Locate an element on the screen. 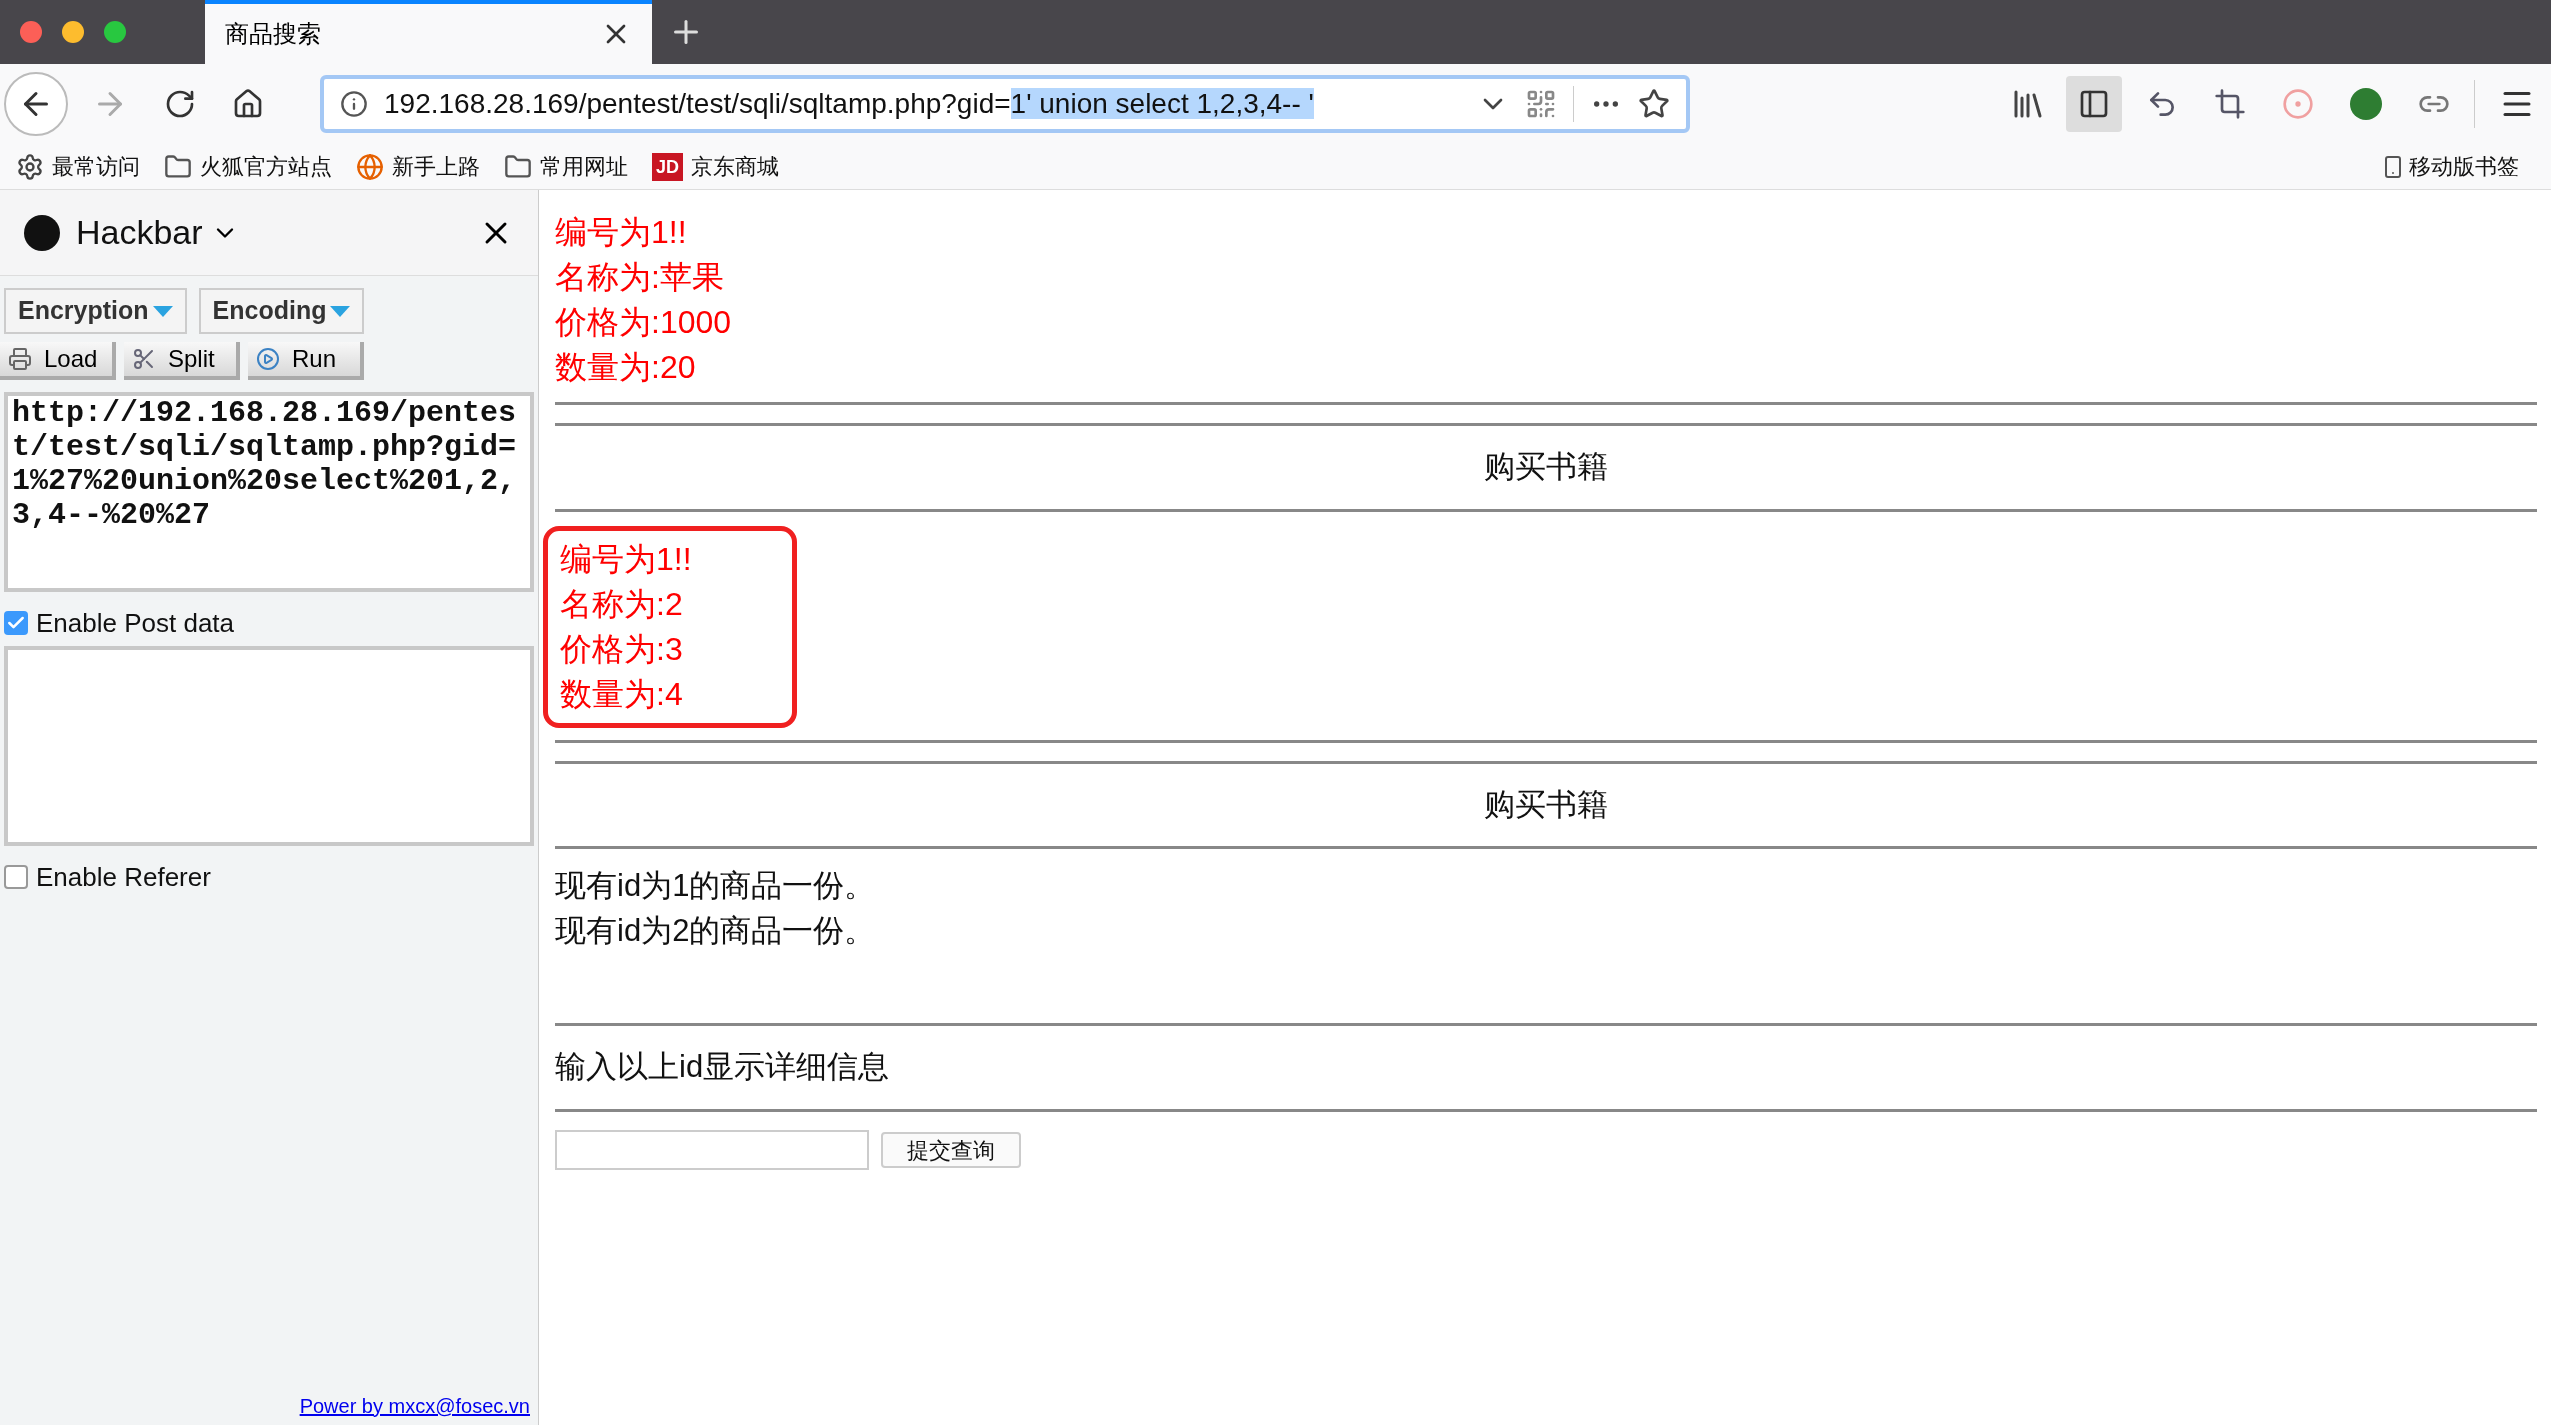 This screenshot has height=1425, width=2551. record-text: 价格为:1000 is located at coordinates (643, 322).